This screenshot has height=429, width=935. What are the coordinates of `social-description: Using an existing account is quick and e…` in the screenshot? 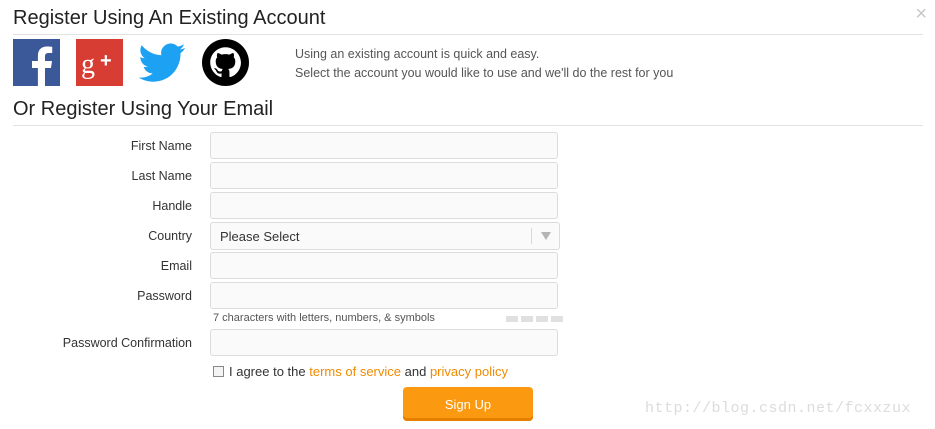 It's located at (484, 64).